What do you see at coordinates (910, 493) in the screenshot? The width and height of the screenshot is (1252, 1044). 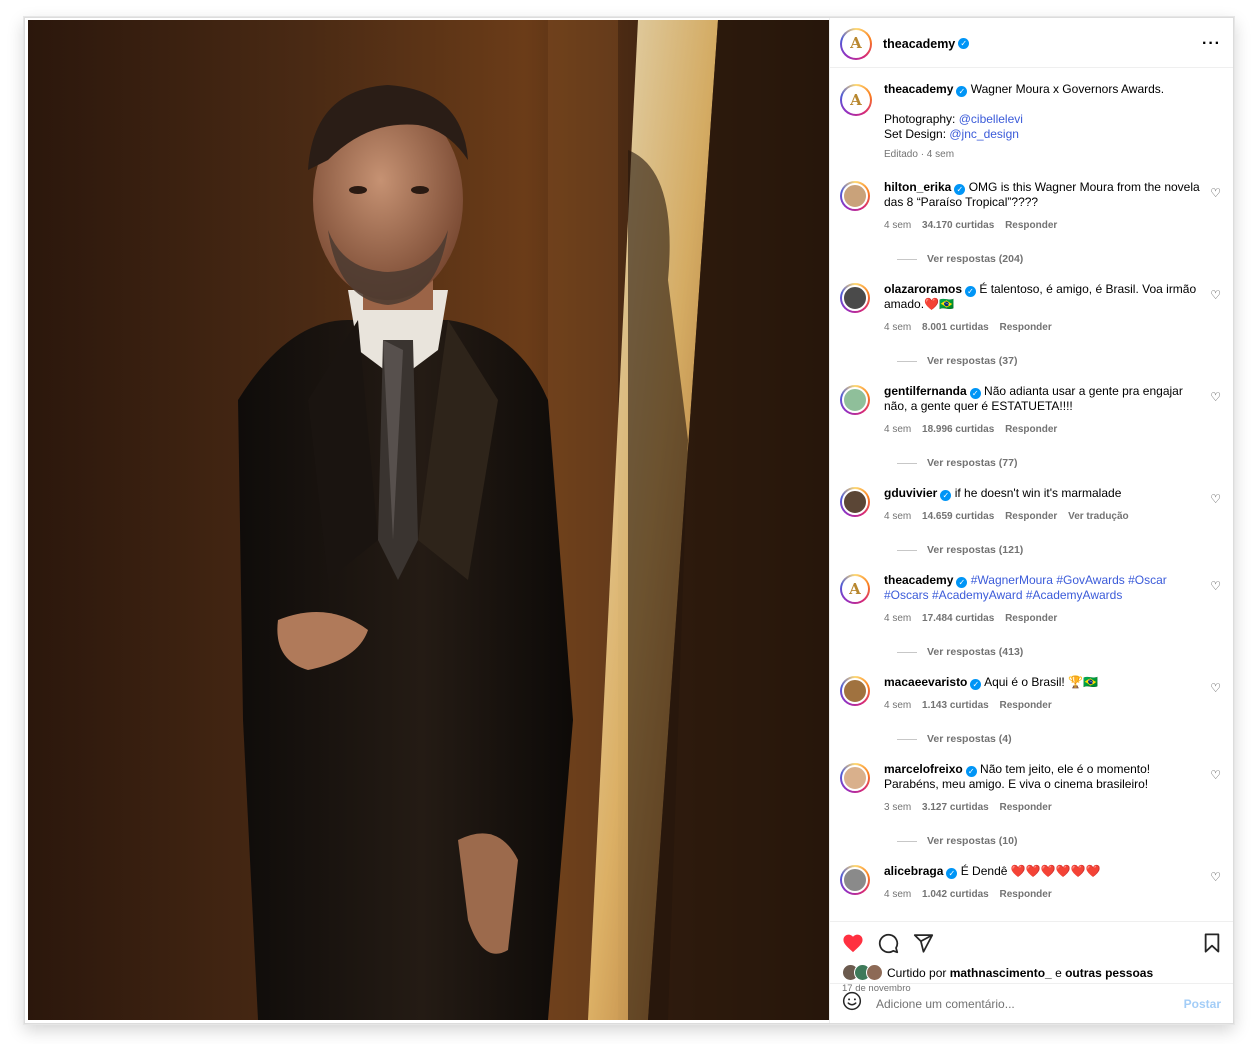 I see `commenter-username: gduvivier` at bounding box center [910, 493].